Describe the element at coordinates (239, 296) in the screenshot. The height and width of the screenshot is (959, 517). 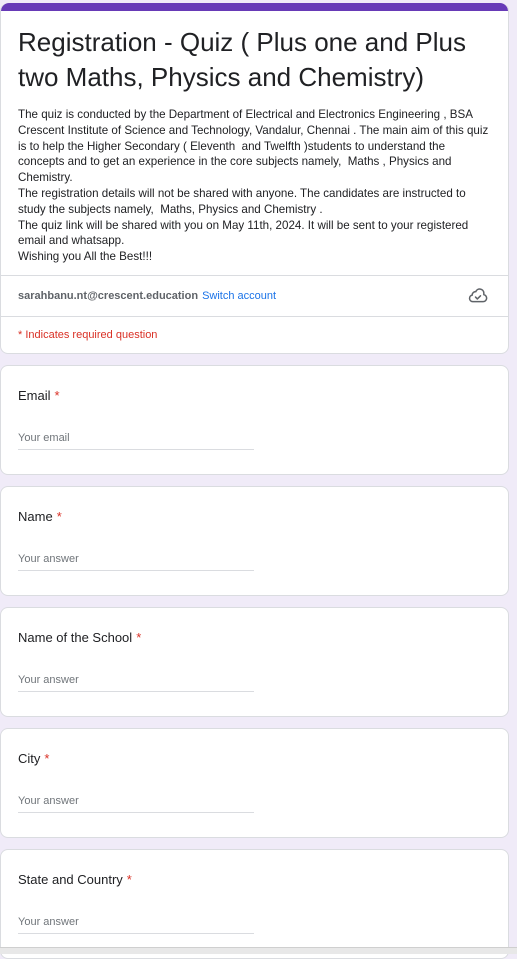
I see `switch-account-link: Switch account` at that location.